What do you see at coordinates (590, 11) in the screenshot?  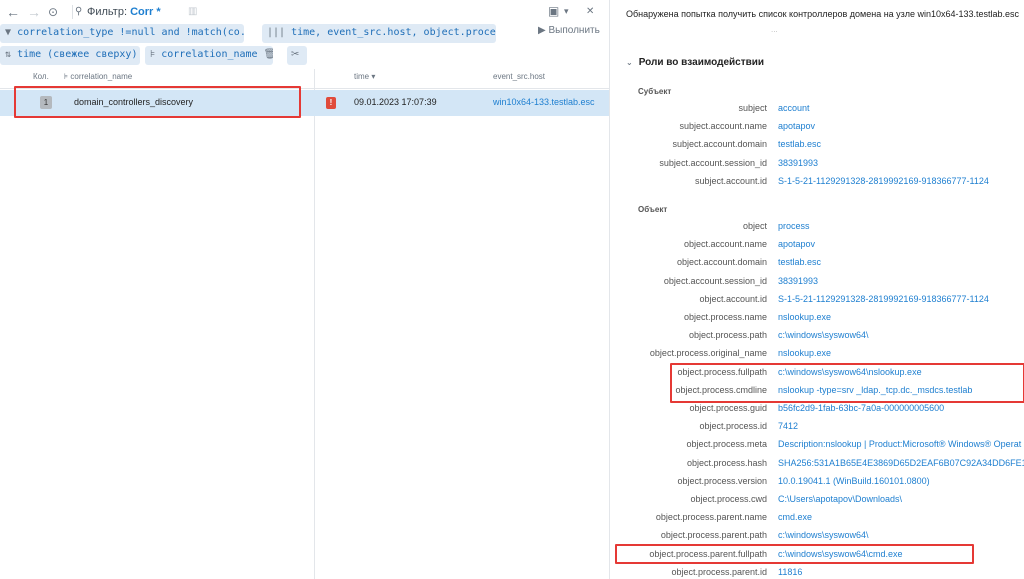 I see `close-icon: ✕` at bounding box center [590, 11].